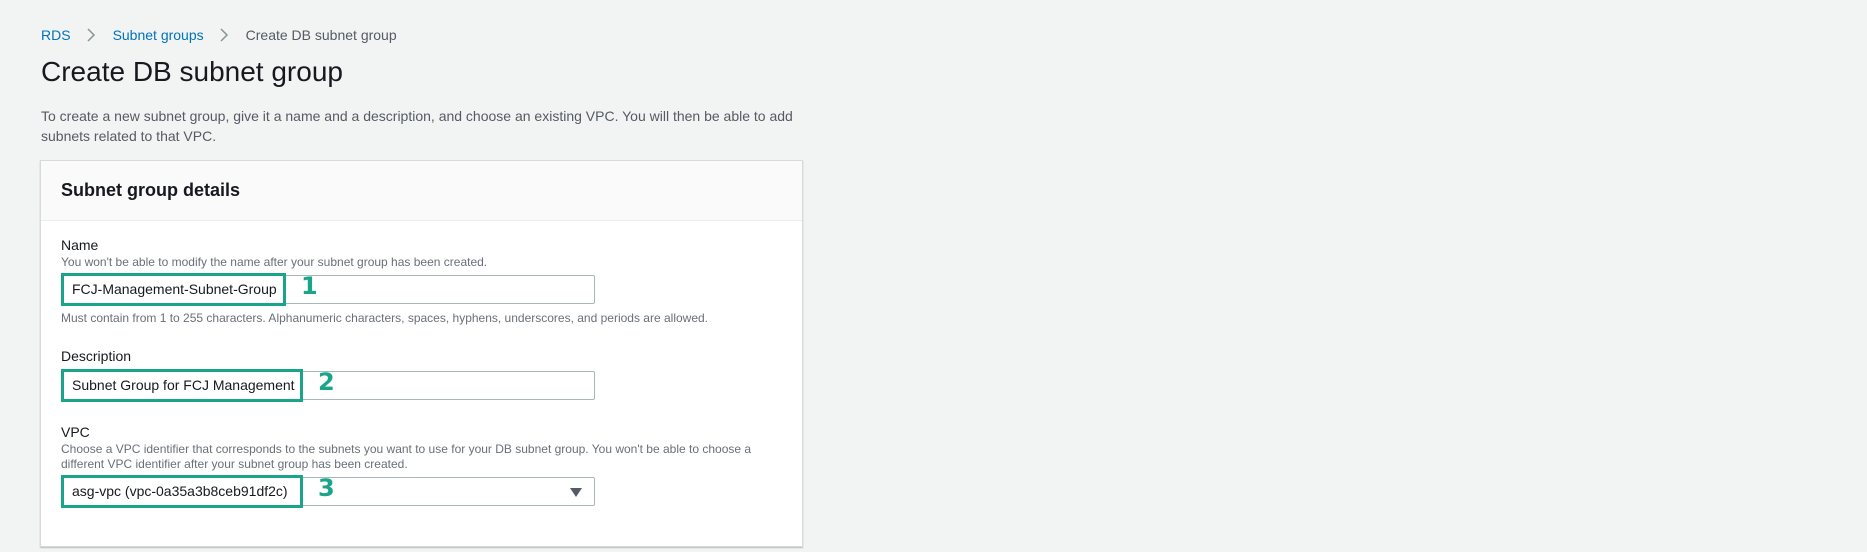 This screenshot has width=1867, height=552. Describe the element at coordinates (158, 35) in the screenshot. I see `breadcrumb-subnet-groups-link: Subnet groups` at that location.